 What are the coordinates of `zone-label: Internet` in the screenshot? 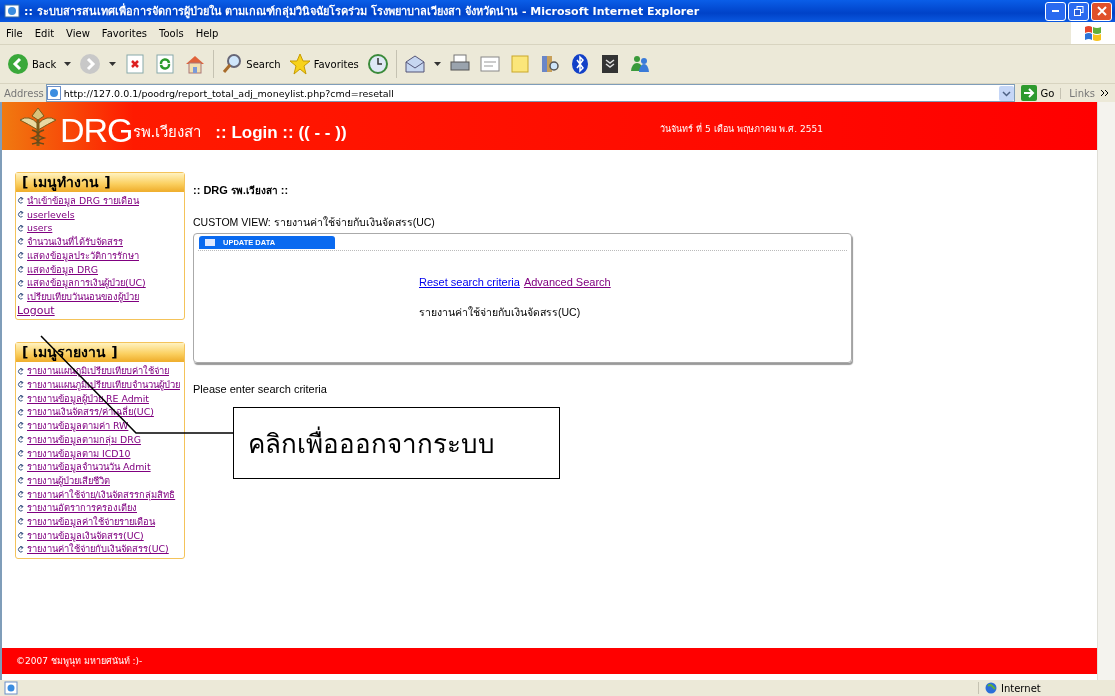 It's located at (1021, 688).